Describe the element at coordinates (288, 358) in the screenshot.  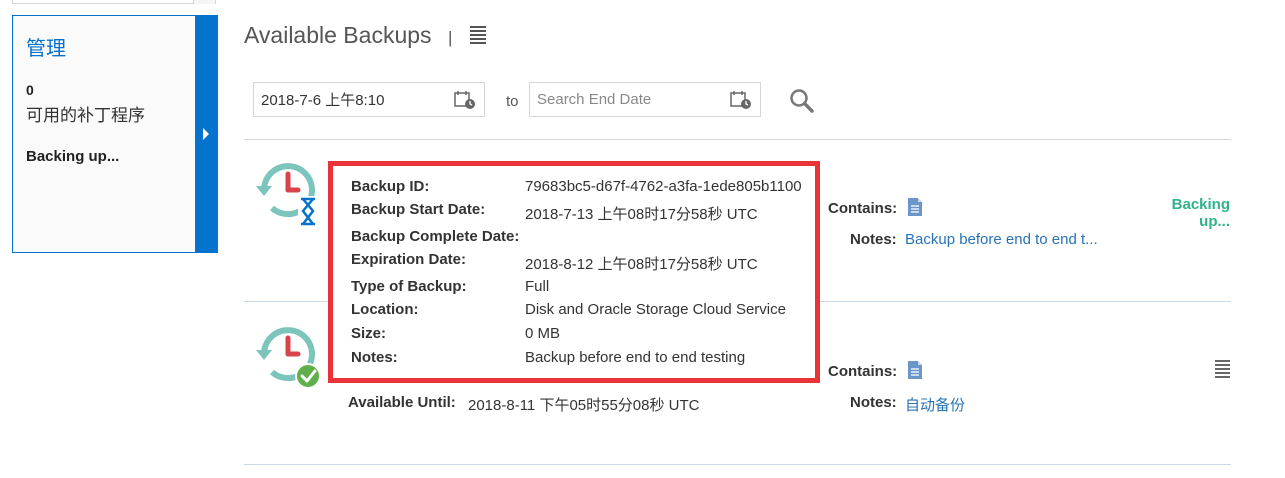
I see `backup-clock-check-icon` at that location.